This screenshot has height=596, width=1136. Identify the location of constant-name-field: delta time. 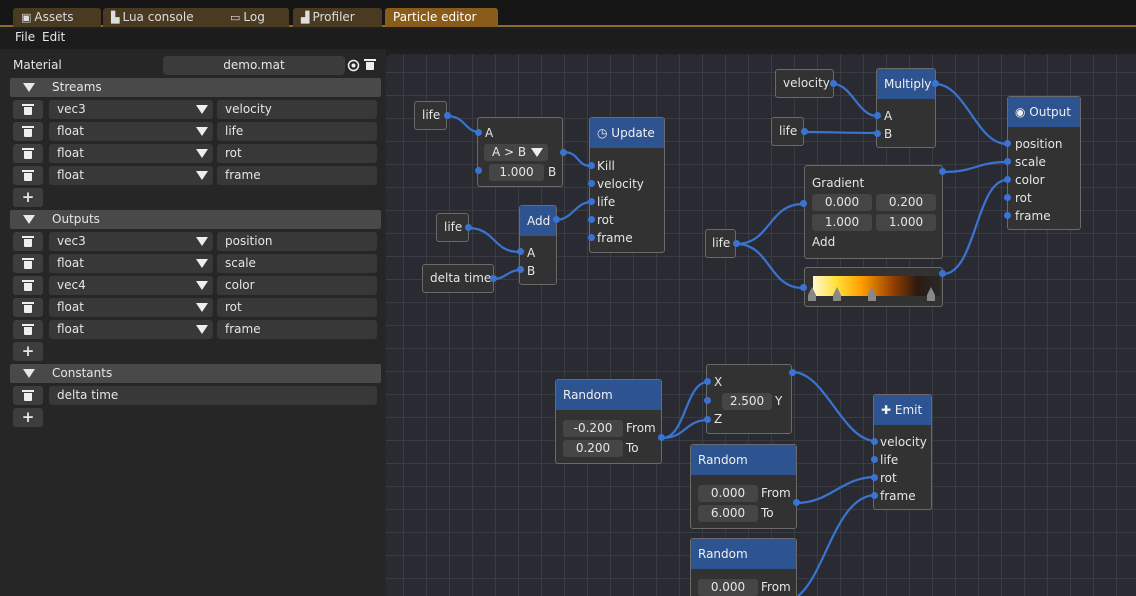
(213, 395).